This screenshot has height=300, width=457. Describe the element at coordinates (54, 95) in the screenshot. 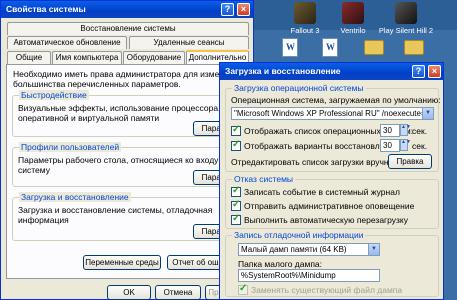

I see `performance-legend: Быстродействие` at that location.